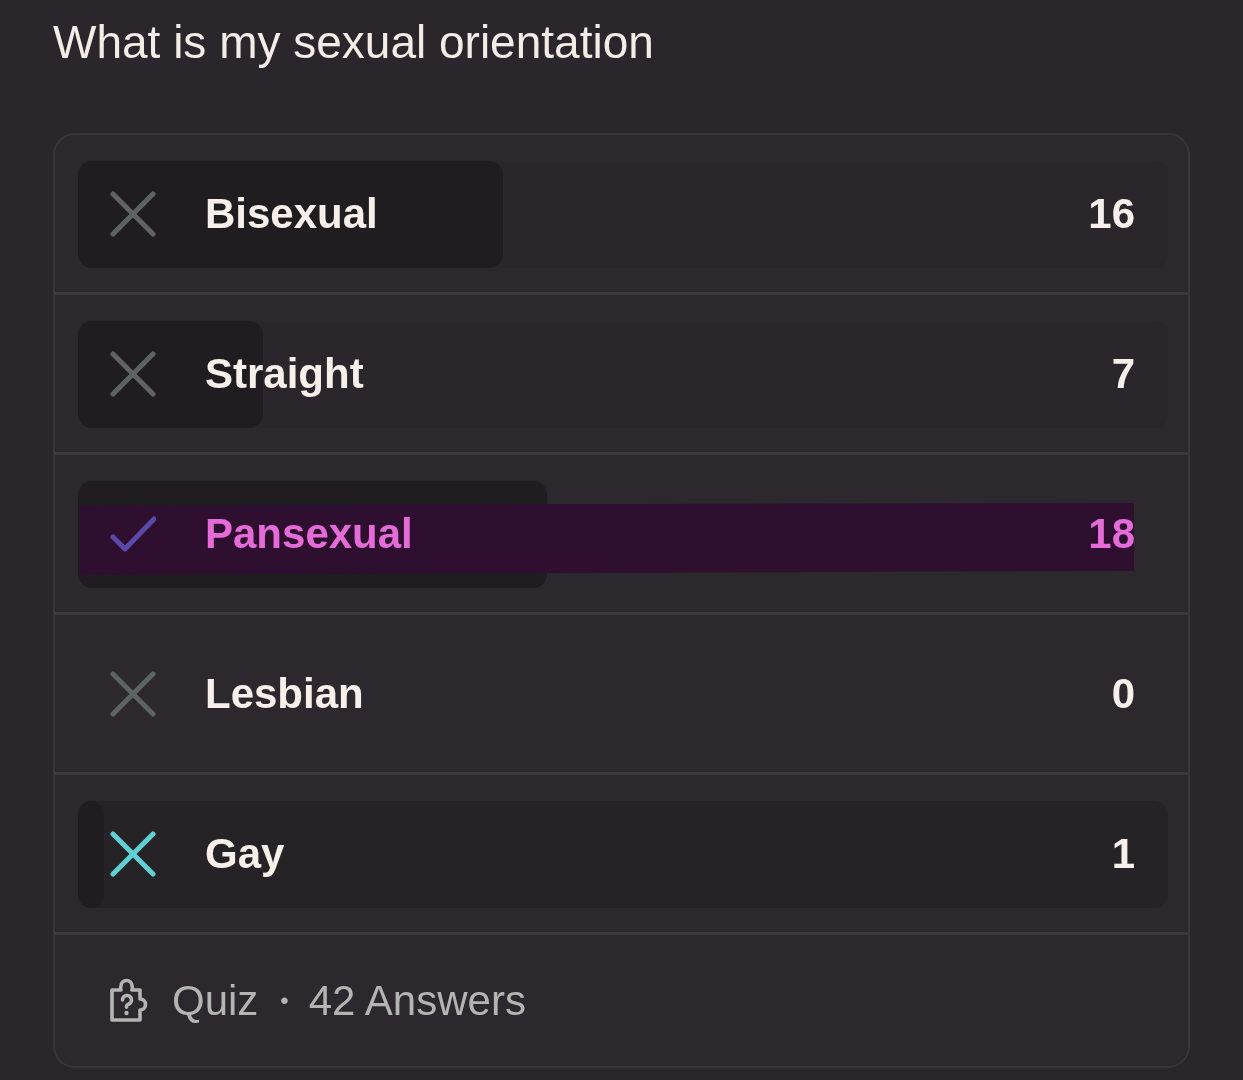 Image resolution: width=1243 pixels, height=1080 pixels. What do you see at coordinates (1111, 213) in the screenshot?
I see `vote-count: 16` at bounding box center [1111, 213].